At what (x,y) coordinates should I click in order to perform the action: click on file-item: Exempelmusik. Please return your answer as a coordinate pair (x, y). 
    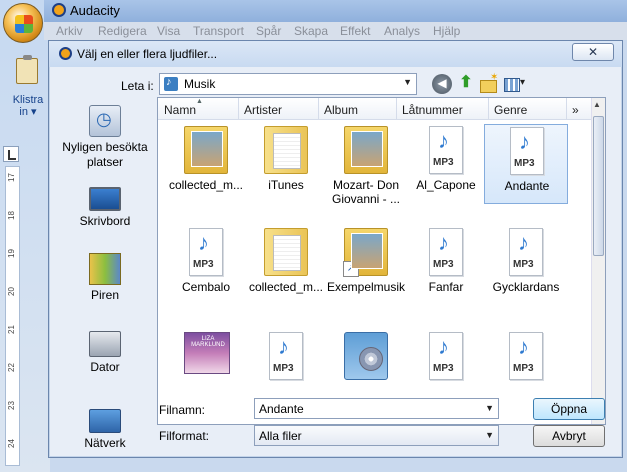
    Looking at the image, I should click on (366, 266).